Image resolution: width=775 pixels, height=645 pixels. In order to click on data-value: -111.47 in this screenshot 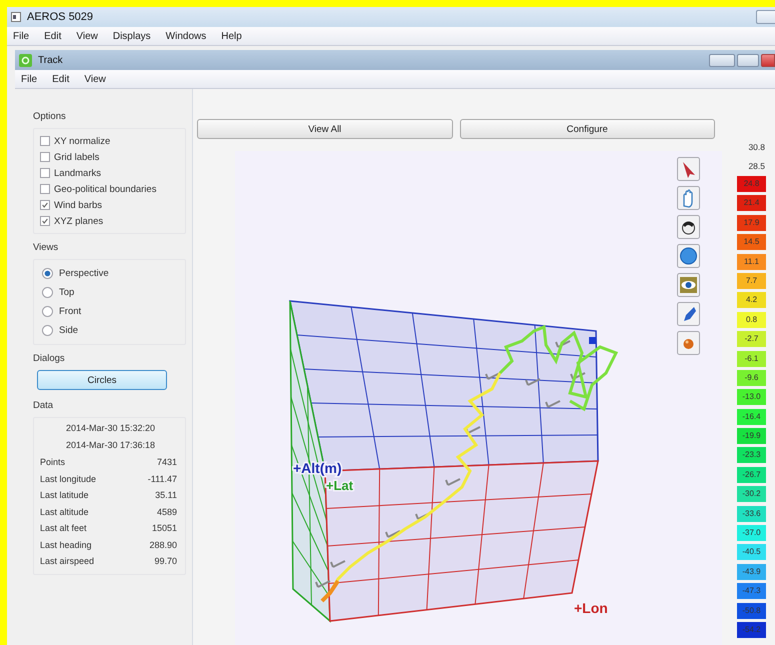, I will do `click(162, 479)`.